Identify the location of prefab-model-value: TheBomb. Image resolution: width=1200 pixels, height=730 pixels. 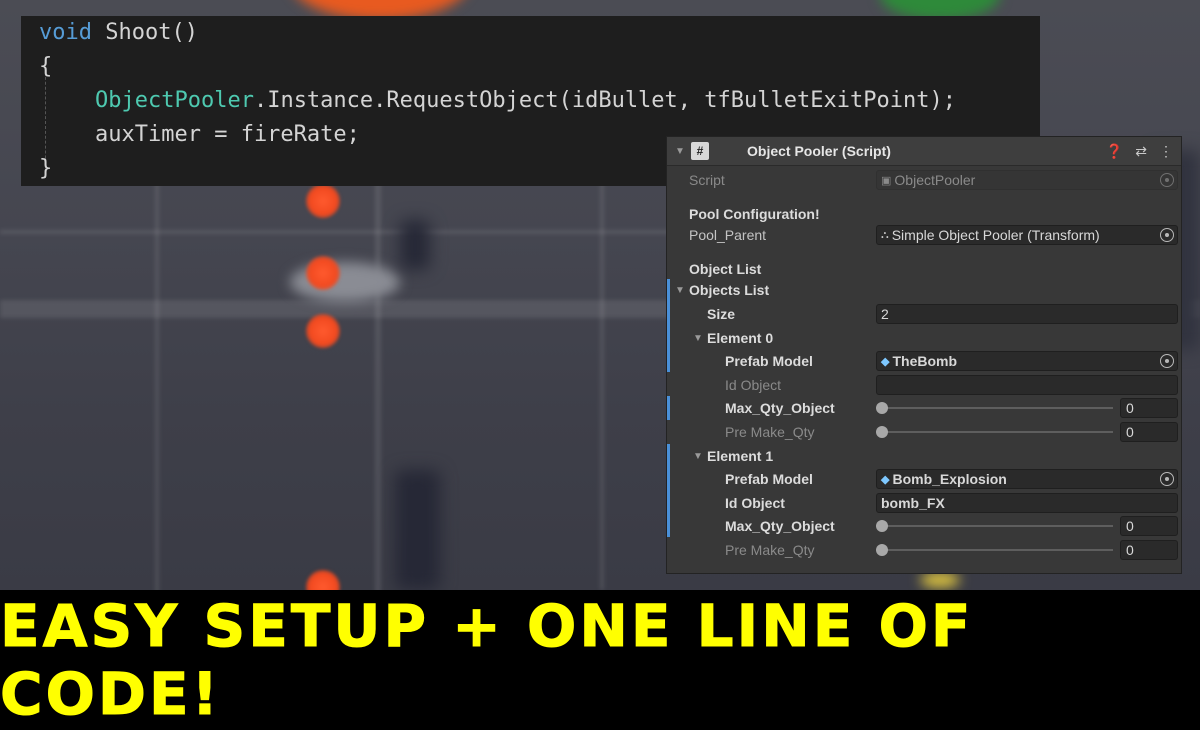
(925, 361).